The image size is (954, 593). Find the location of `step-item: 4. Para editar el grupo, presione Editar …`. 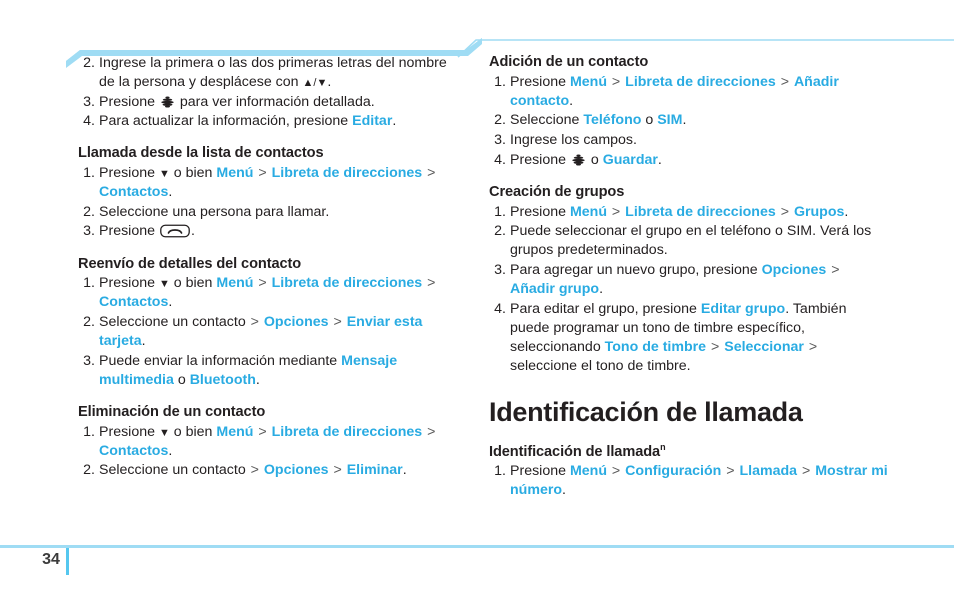

step-item: 4. Para editar el grupo, presione Editar … is located at coordinates (689, 338).